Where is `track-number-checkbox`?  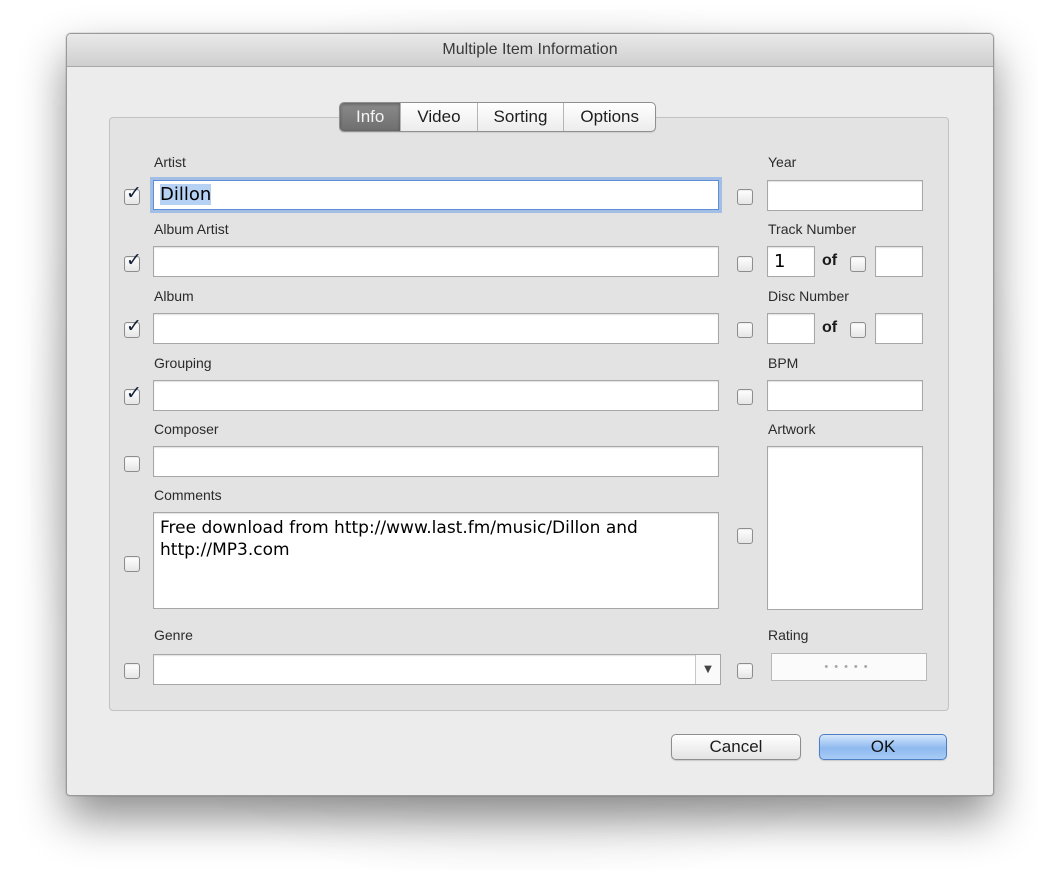 track-number-checkbox is located at coordinates (745, 264).